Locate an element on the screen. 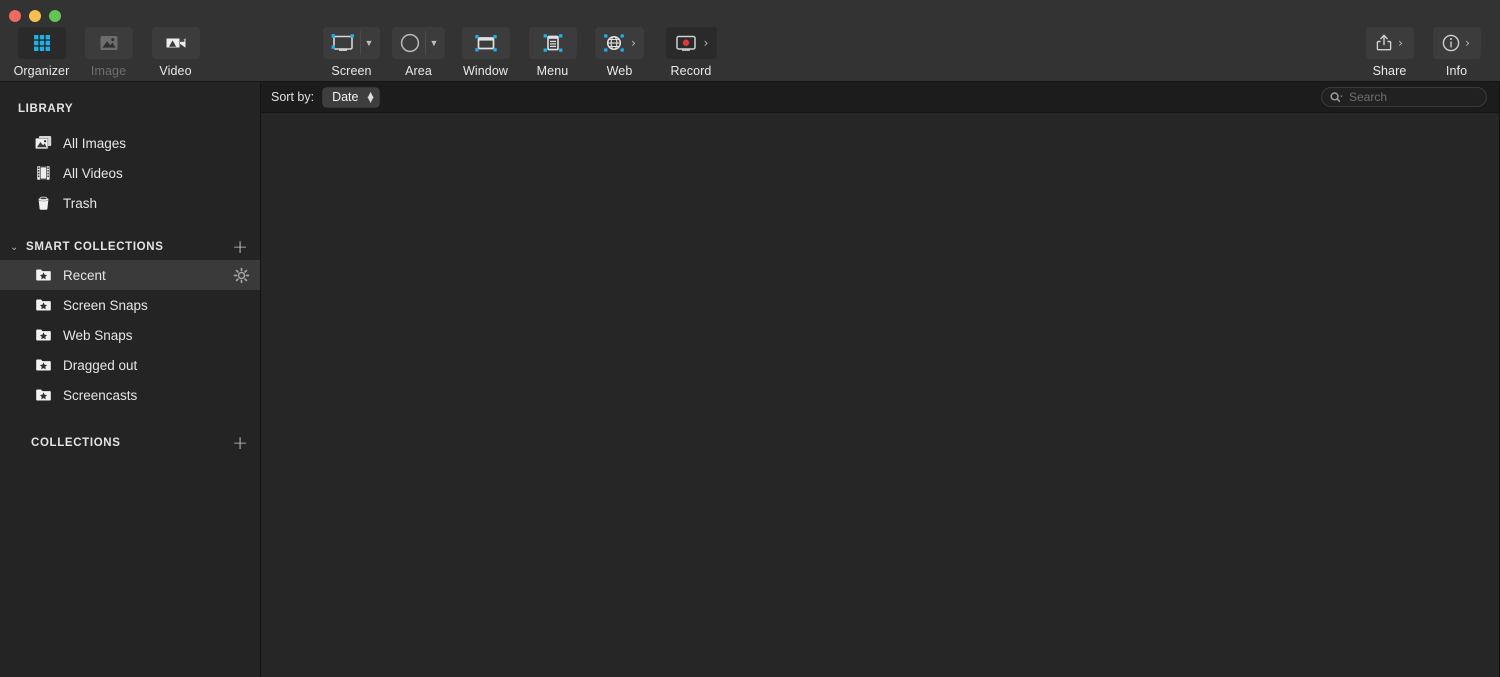 The height and width of the screenshot is (677, 1500). toolbar-label-window: Window is located at coordinates (485, 71).